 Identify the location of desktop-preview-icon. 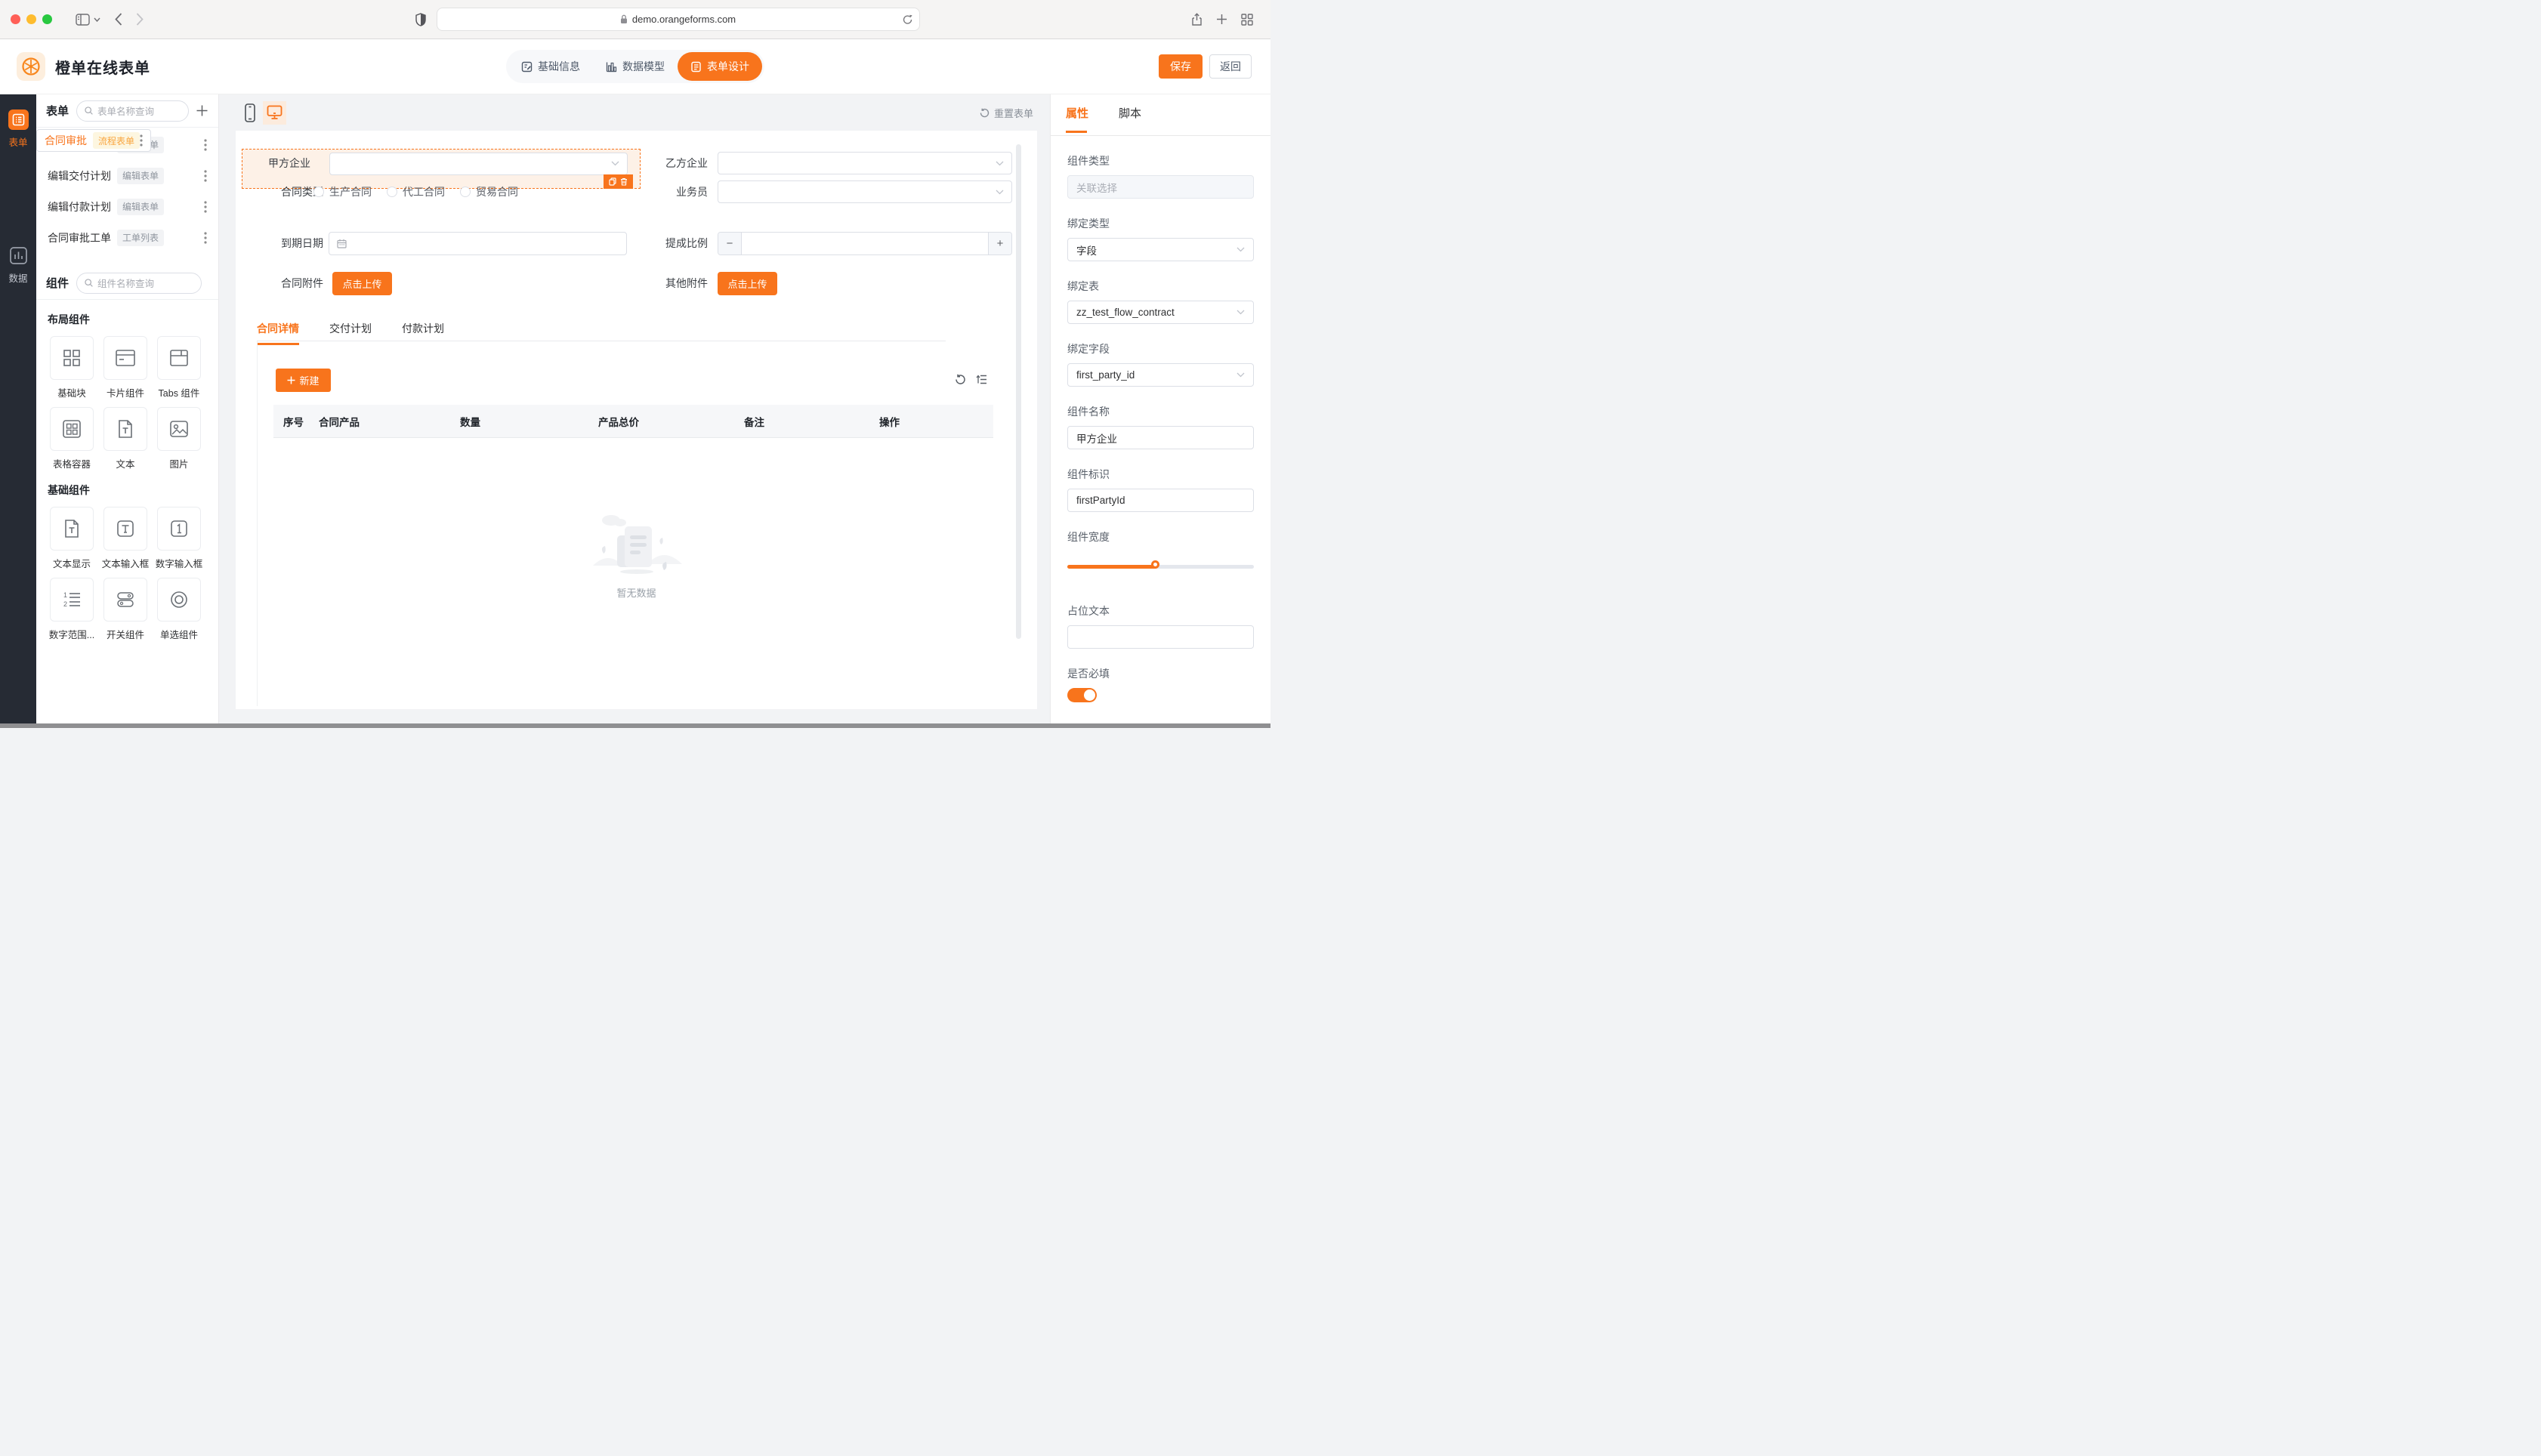
(274, 112).